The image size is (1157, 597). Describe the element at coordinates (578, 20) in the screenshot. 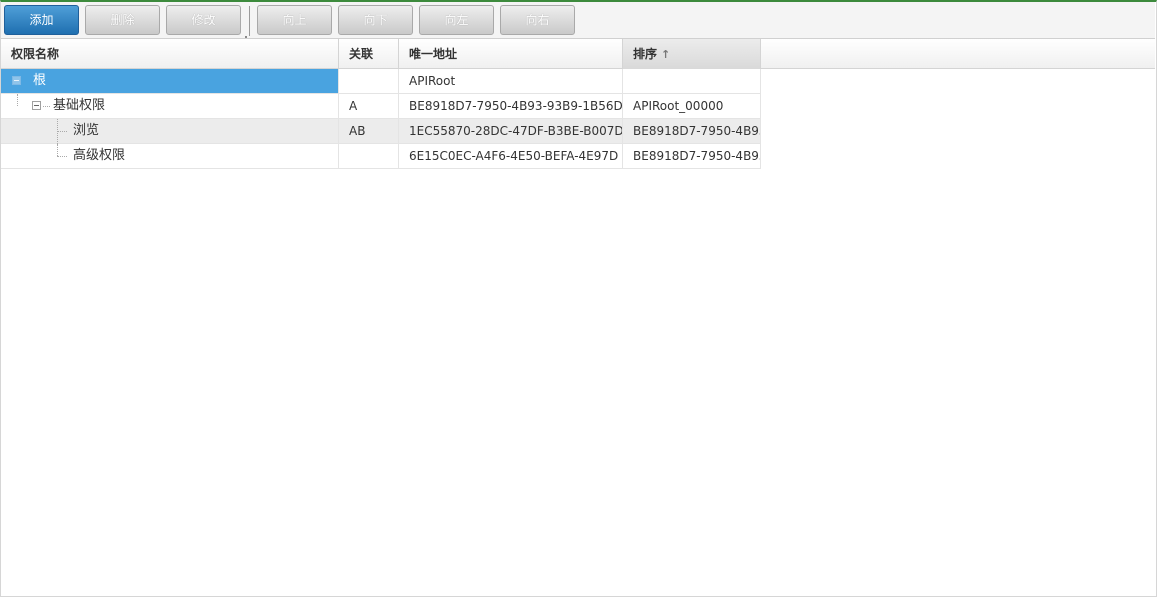

I see `toolbar: 添加 删除 修改 向上 向下 向左 向右` at that location.